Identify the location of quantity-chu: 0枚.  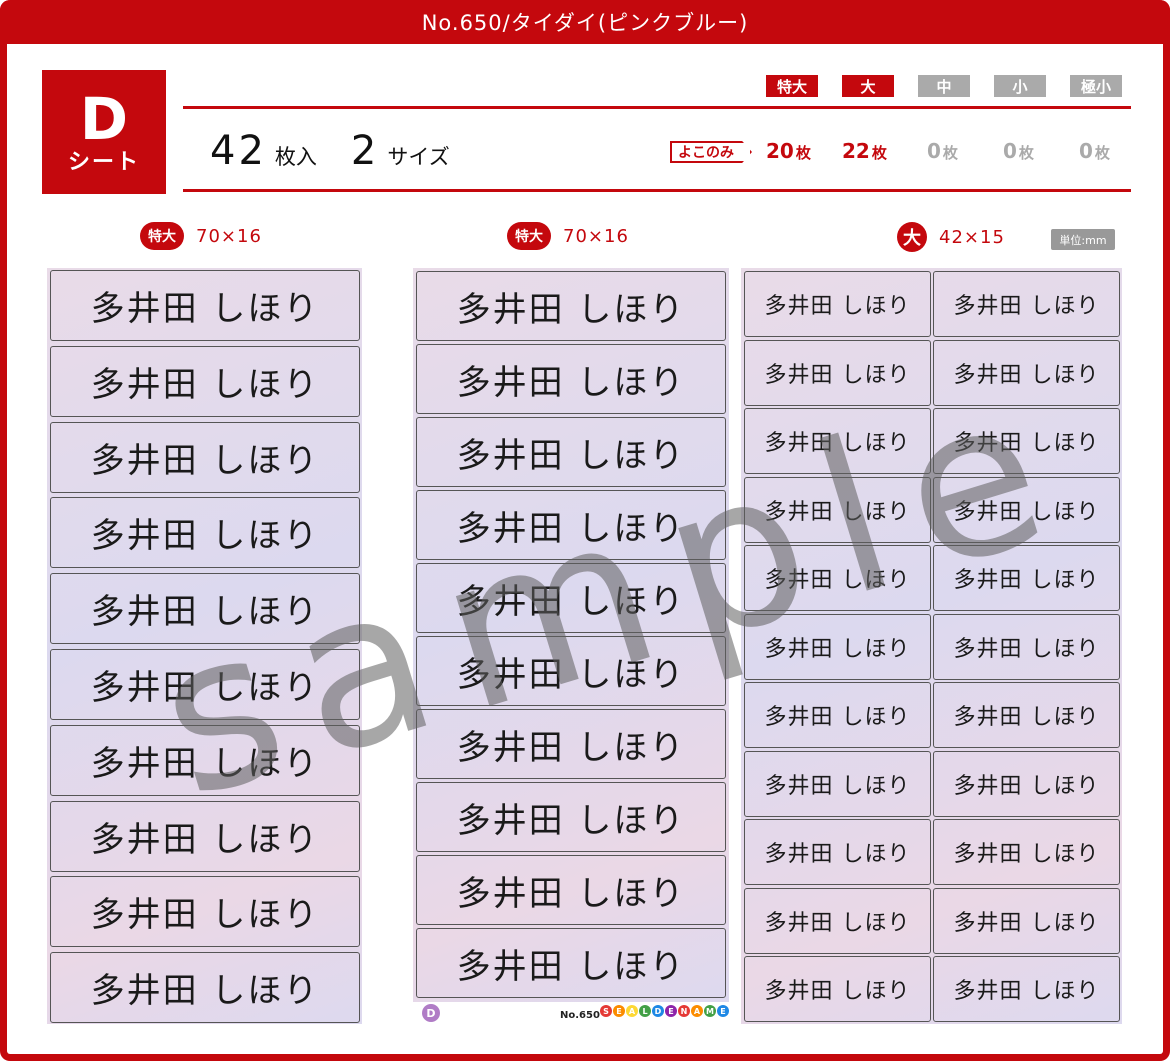
(942, 151).